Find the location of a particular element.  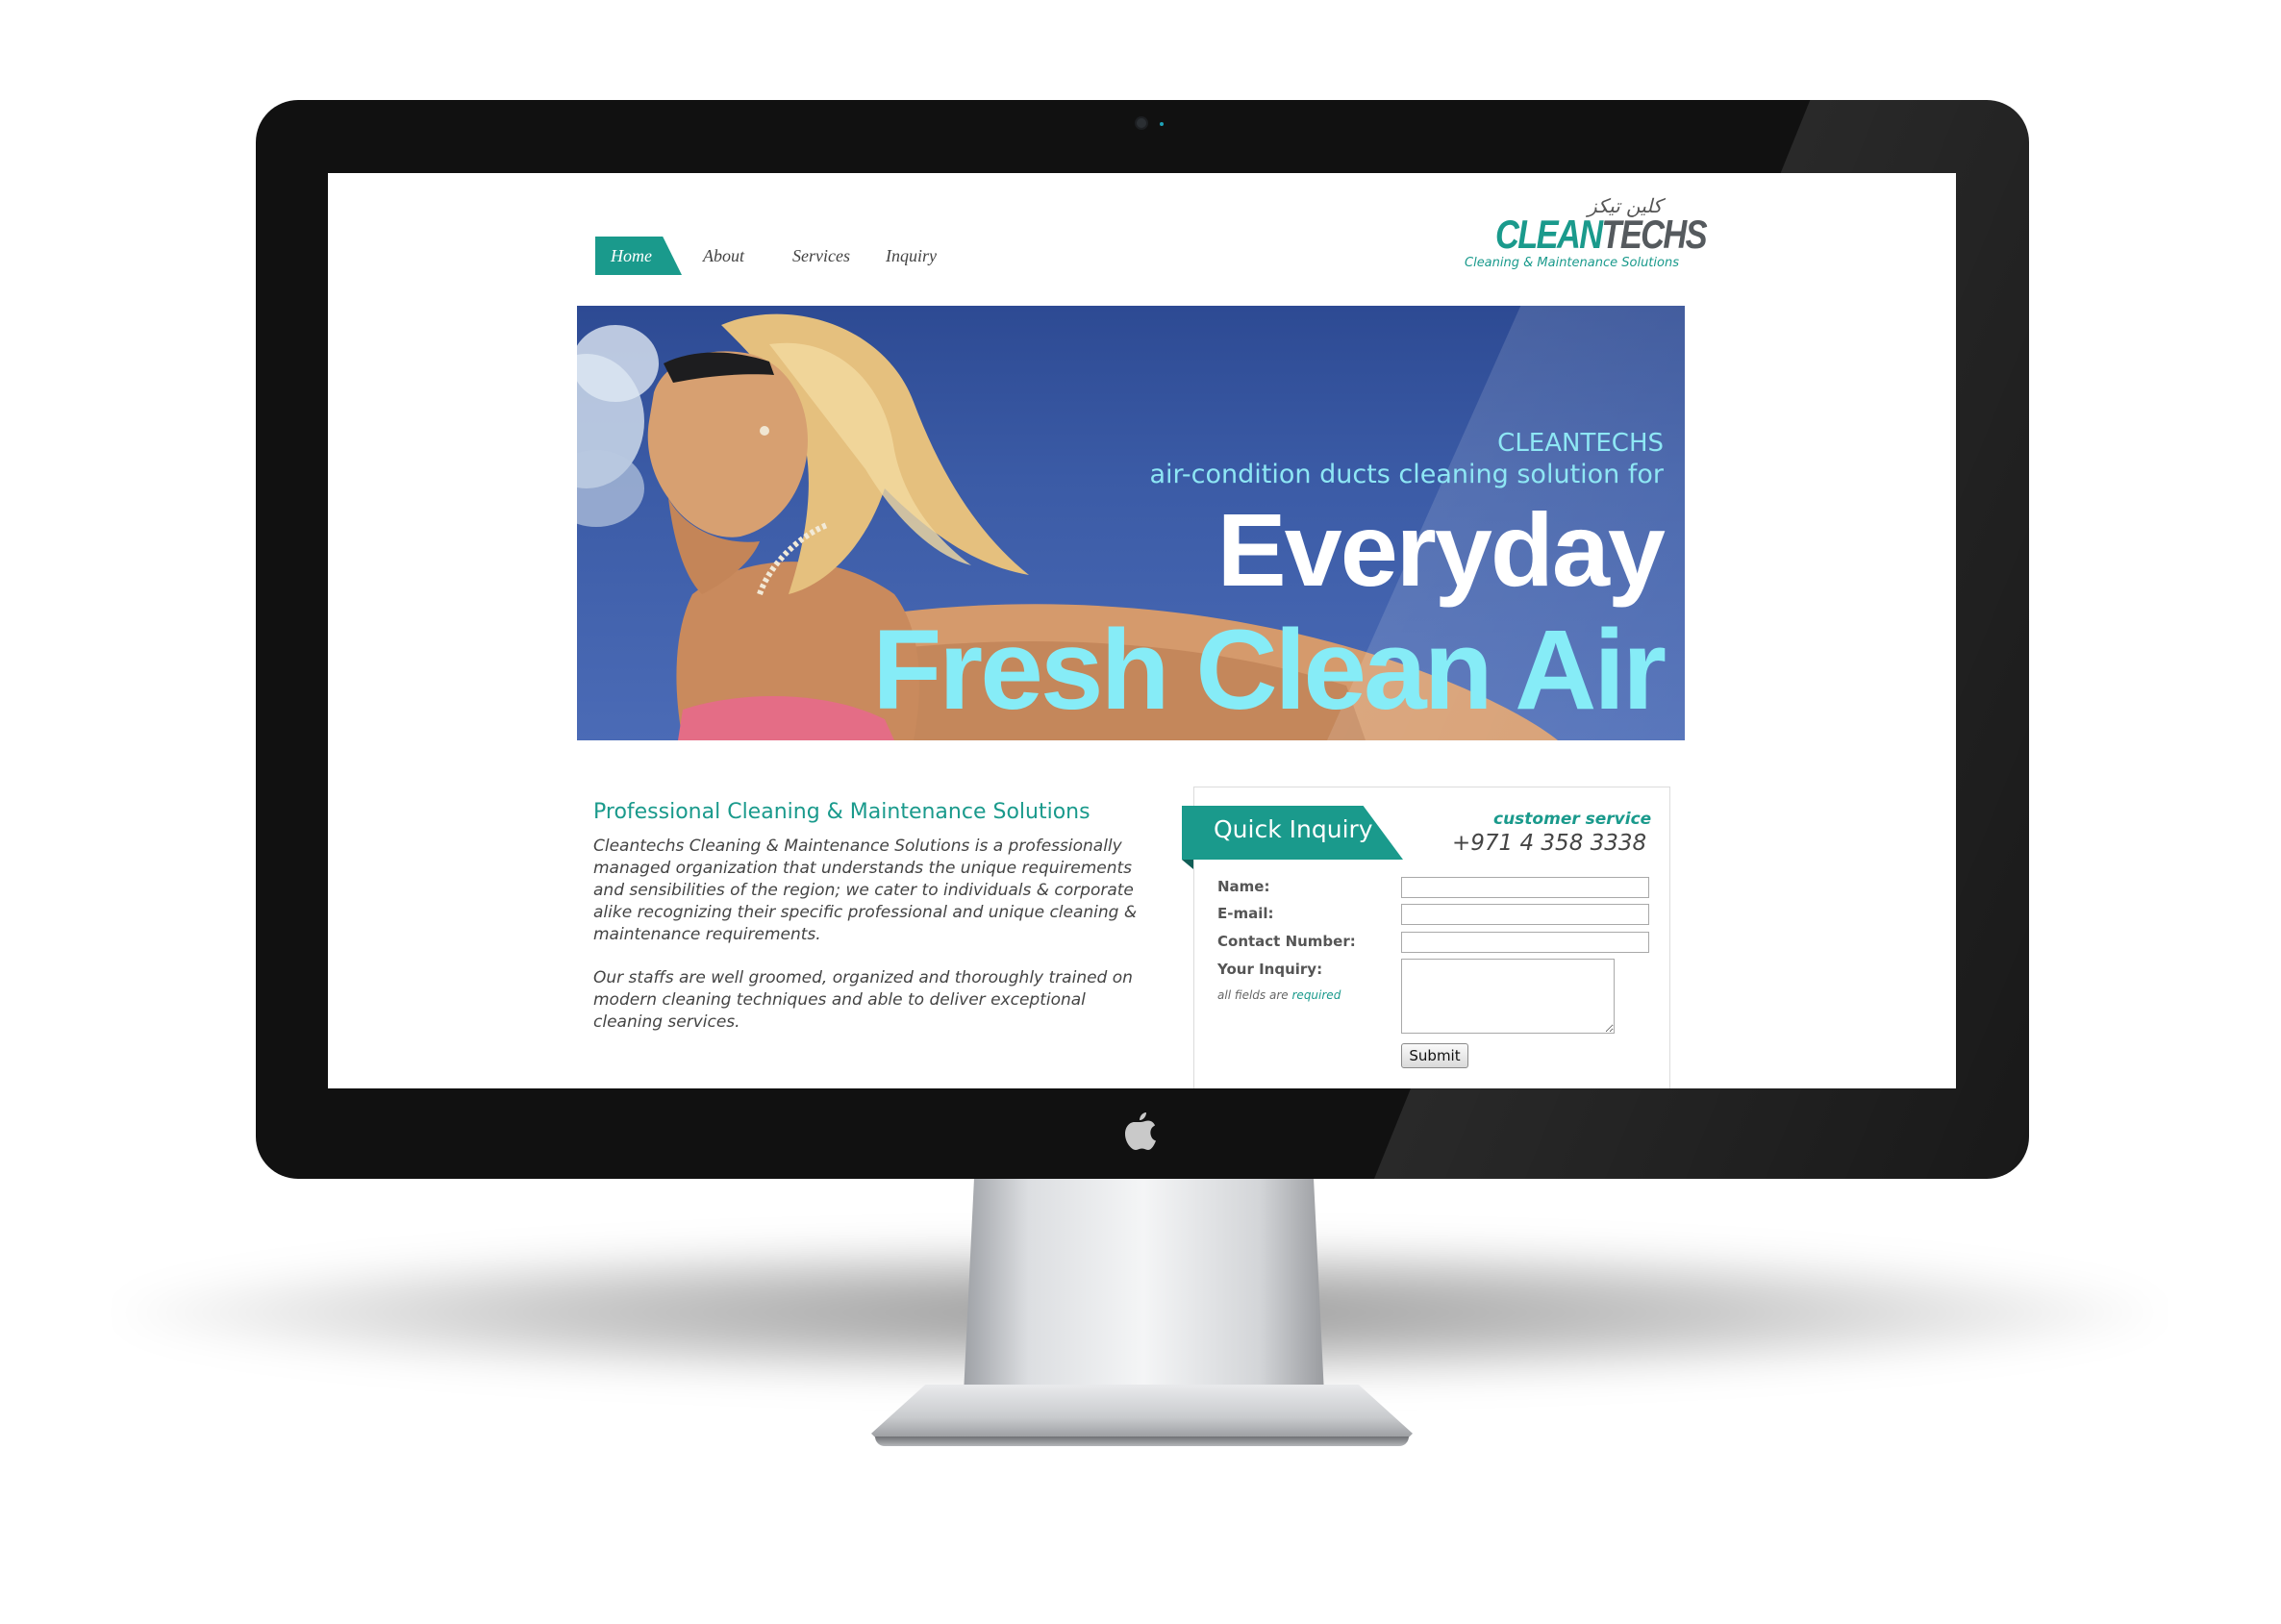

quick-inquiry-tab-fold is located at coordinates (1187, 864).